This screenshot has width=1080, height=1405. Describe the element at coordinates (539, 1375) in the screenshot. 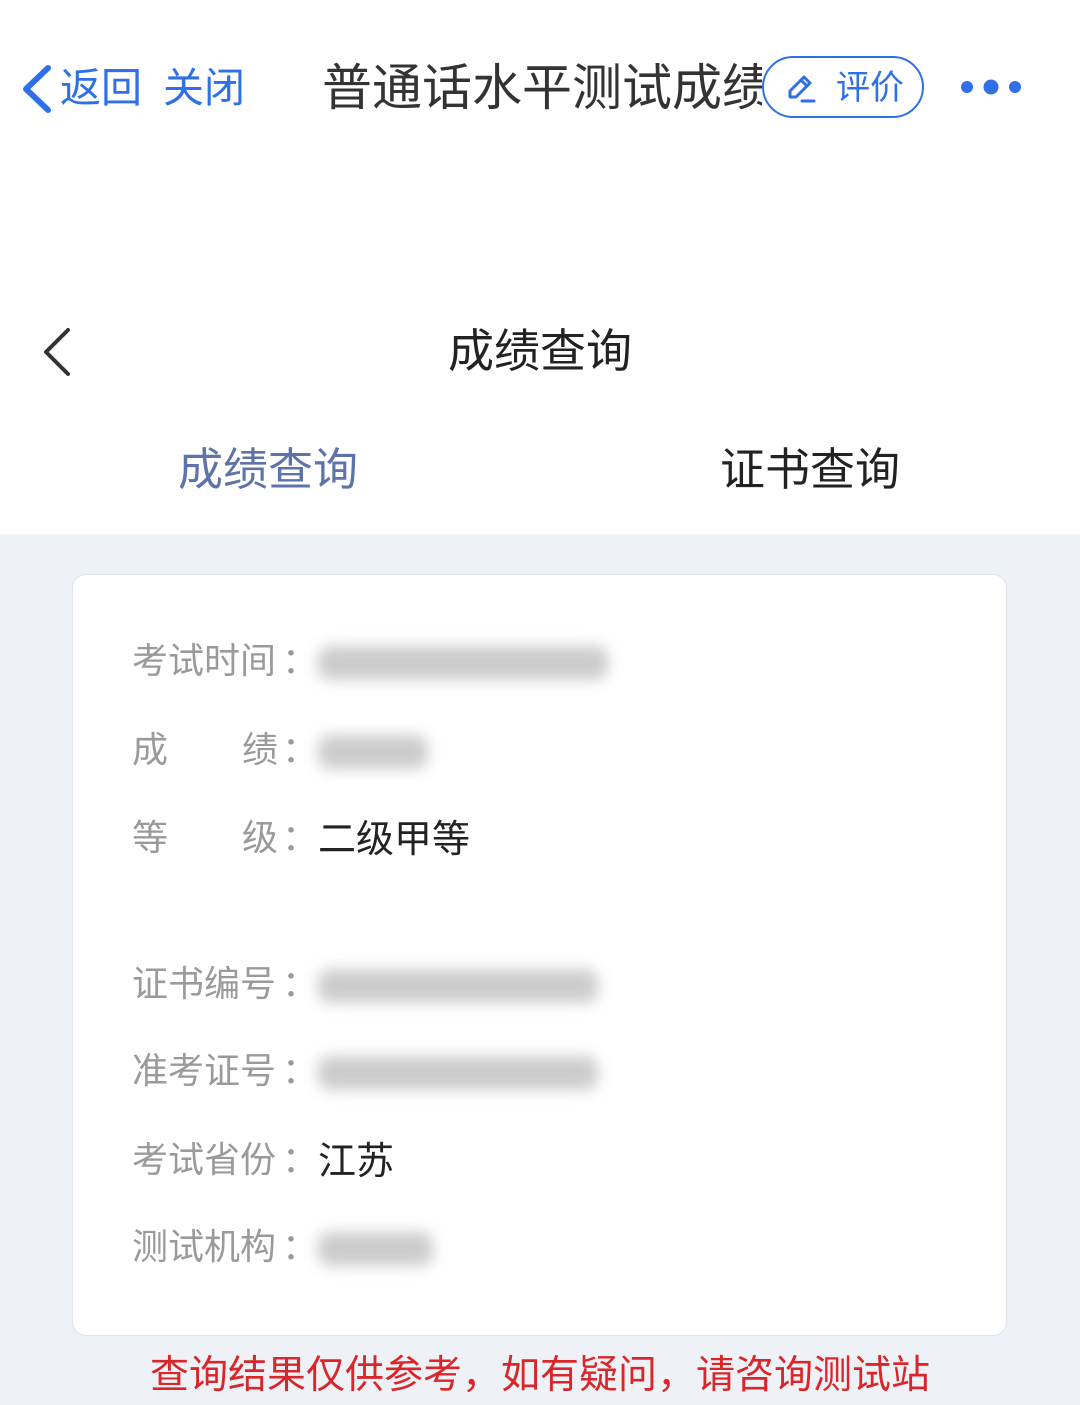

I see `disclaimer-notice: 查询结果仅供参考，如有疑问，请咨询测试站` at that location.